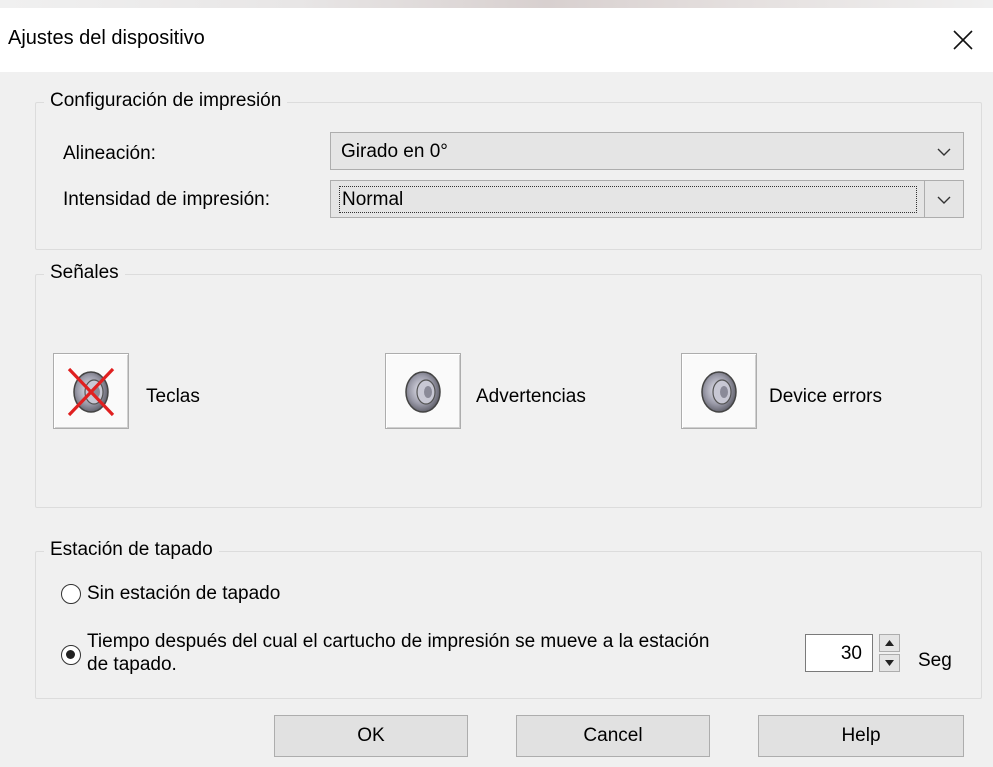 This screenshot has width=993, height=767. Describe the element at coordinates (109, 153) in the screenshot. I see `alignment-label: Alineación:` at that location.